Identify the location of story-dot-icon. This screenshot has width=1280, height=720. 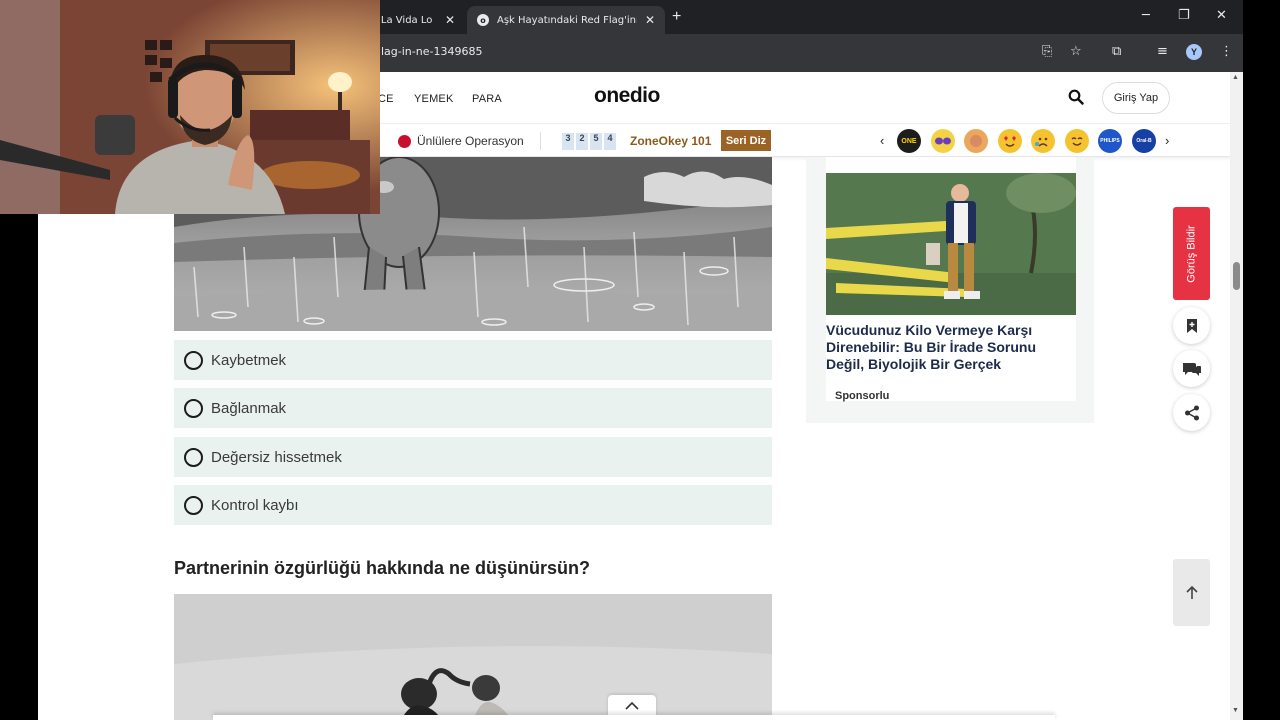
(404, 141).